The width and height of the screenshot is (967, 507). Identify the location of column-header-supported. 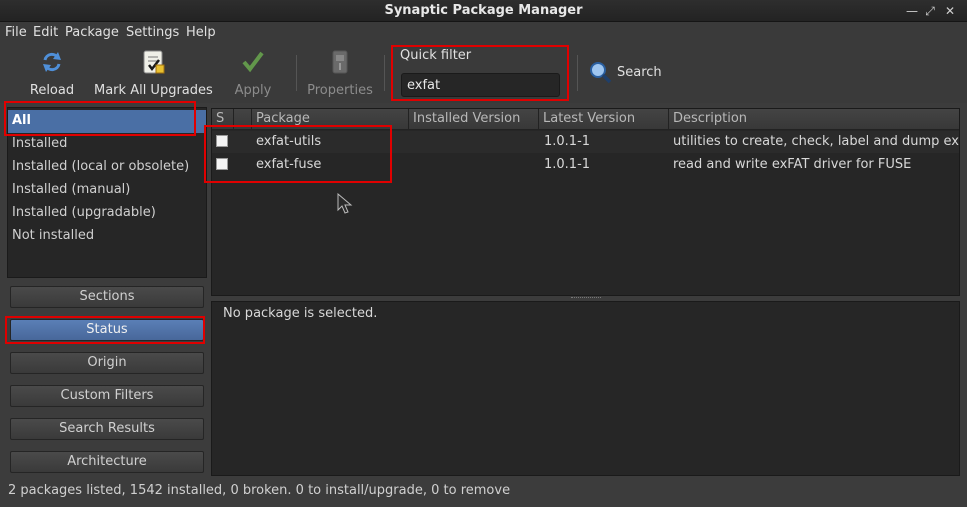
(243, 119).